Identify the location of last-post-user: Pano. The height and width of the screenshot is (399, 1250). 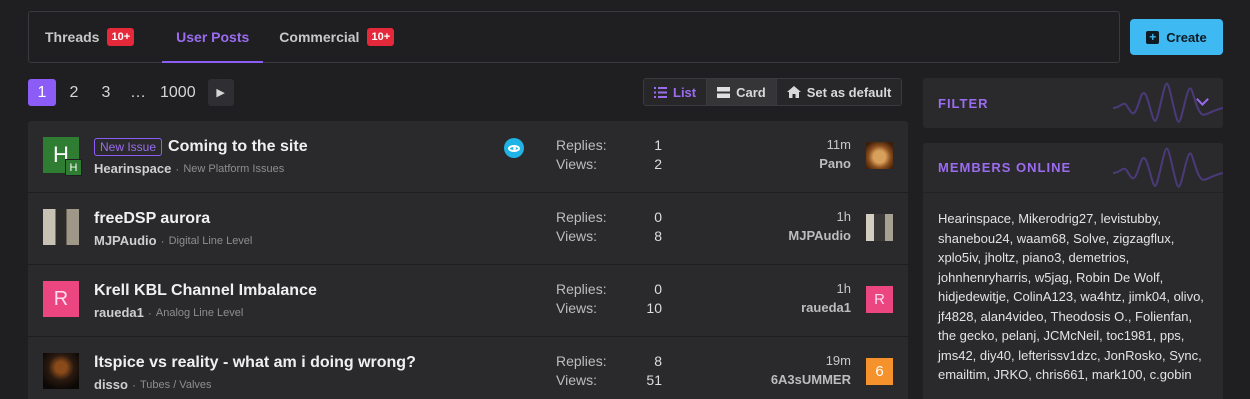
(835, 163).